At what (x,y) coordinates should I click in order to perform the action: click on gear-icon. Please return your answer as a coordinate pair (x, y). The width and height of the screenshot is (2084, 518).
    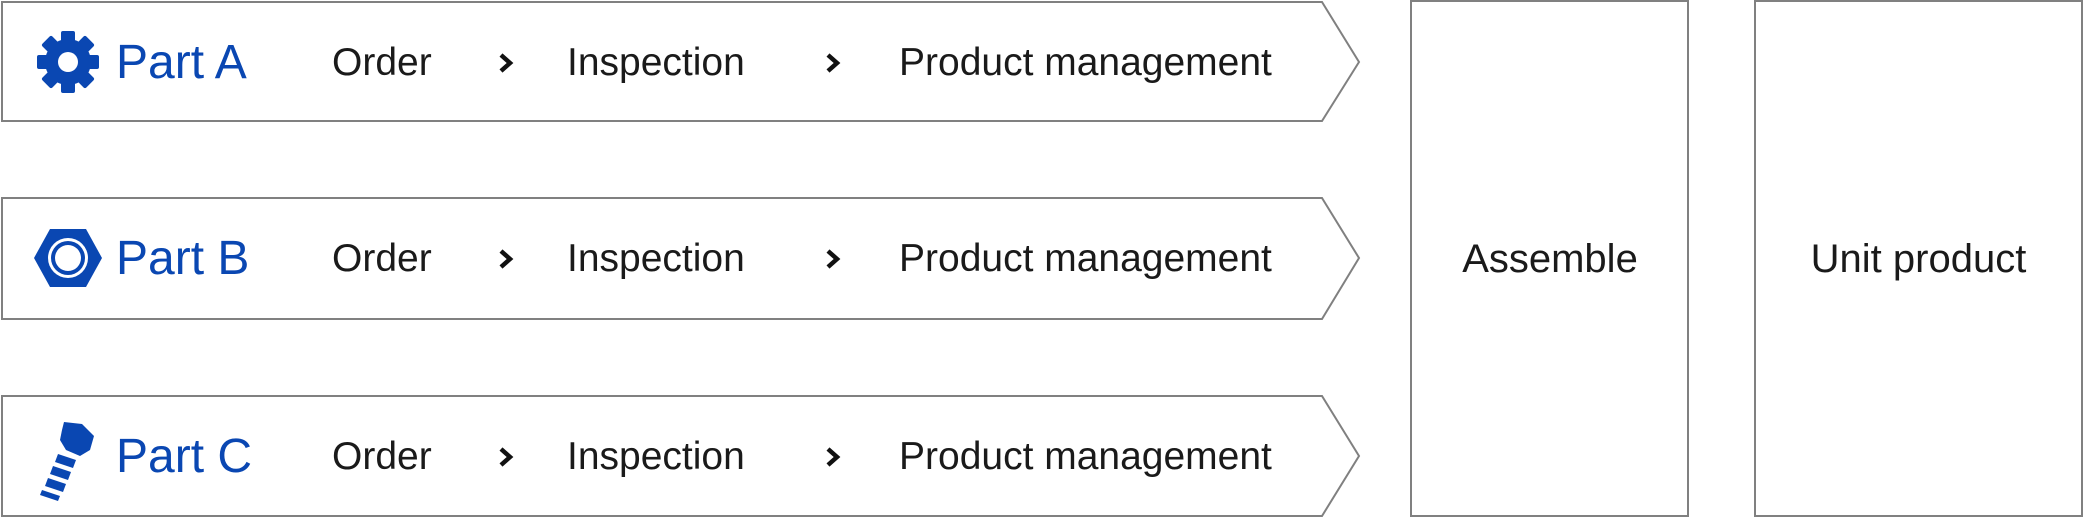
    Looking at the image, I should click on (68, 62).